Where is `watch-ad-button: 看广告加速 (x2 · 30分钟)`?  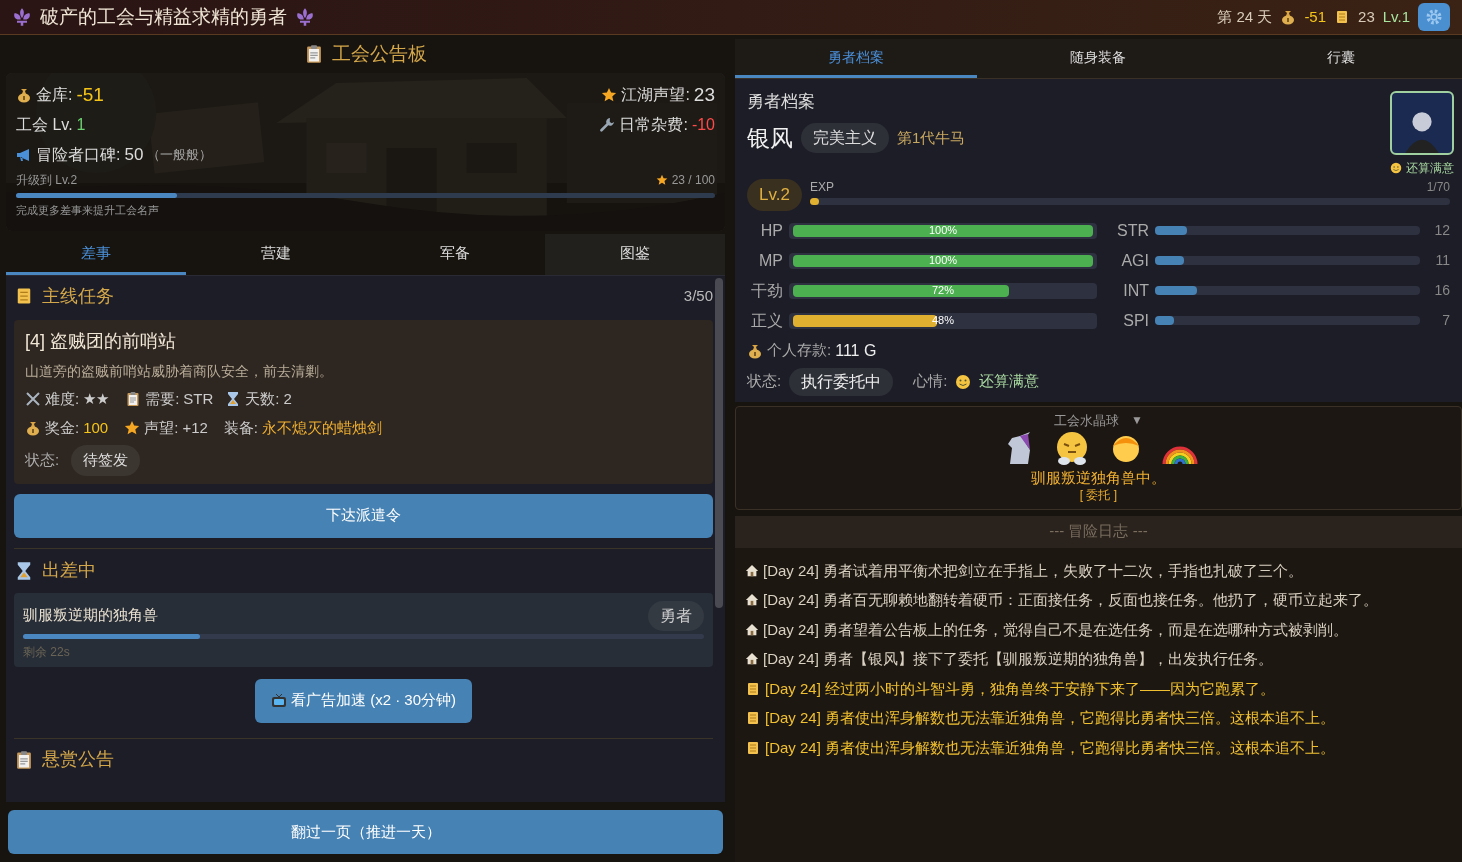 watch-ad-button: 看广告加速 (x2 · 30分钟) is located at coordinates (363, 700).